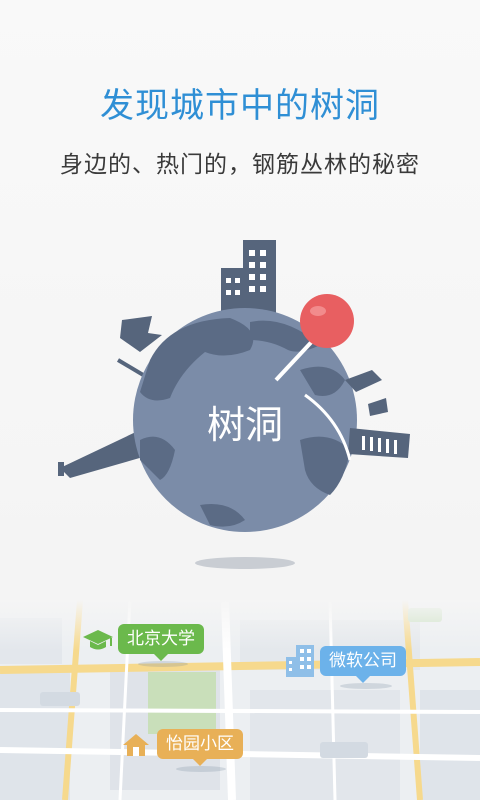 Image resolution: width=480 pixels, height=800 pixels. I want to click on graduation-cap-icon, so click(98, 642).